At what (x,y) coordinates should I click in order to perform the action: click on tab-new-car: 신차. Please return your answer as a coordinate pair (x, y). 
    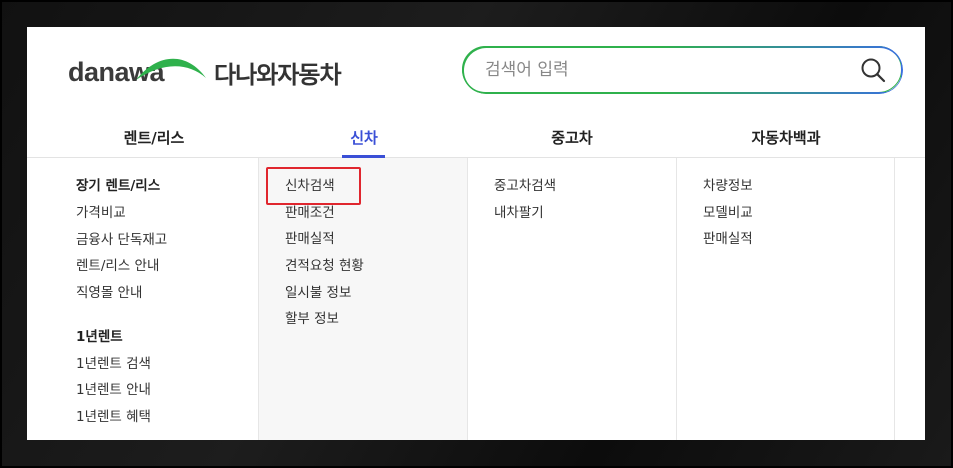
    Looking at the image, I should click on (364, 137).